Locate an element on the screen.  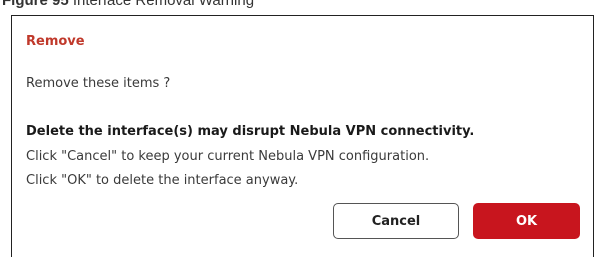
figure-caption: Figure 95 Interface Removal Warning is located at coordinates (128, 4).